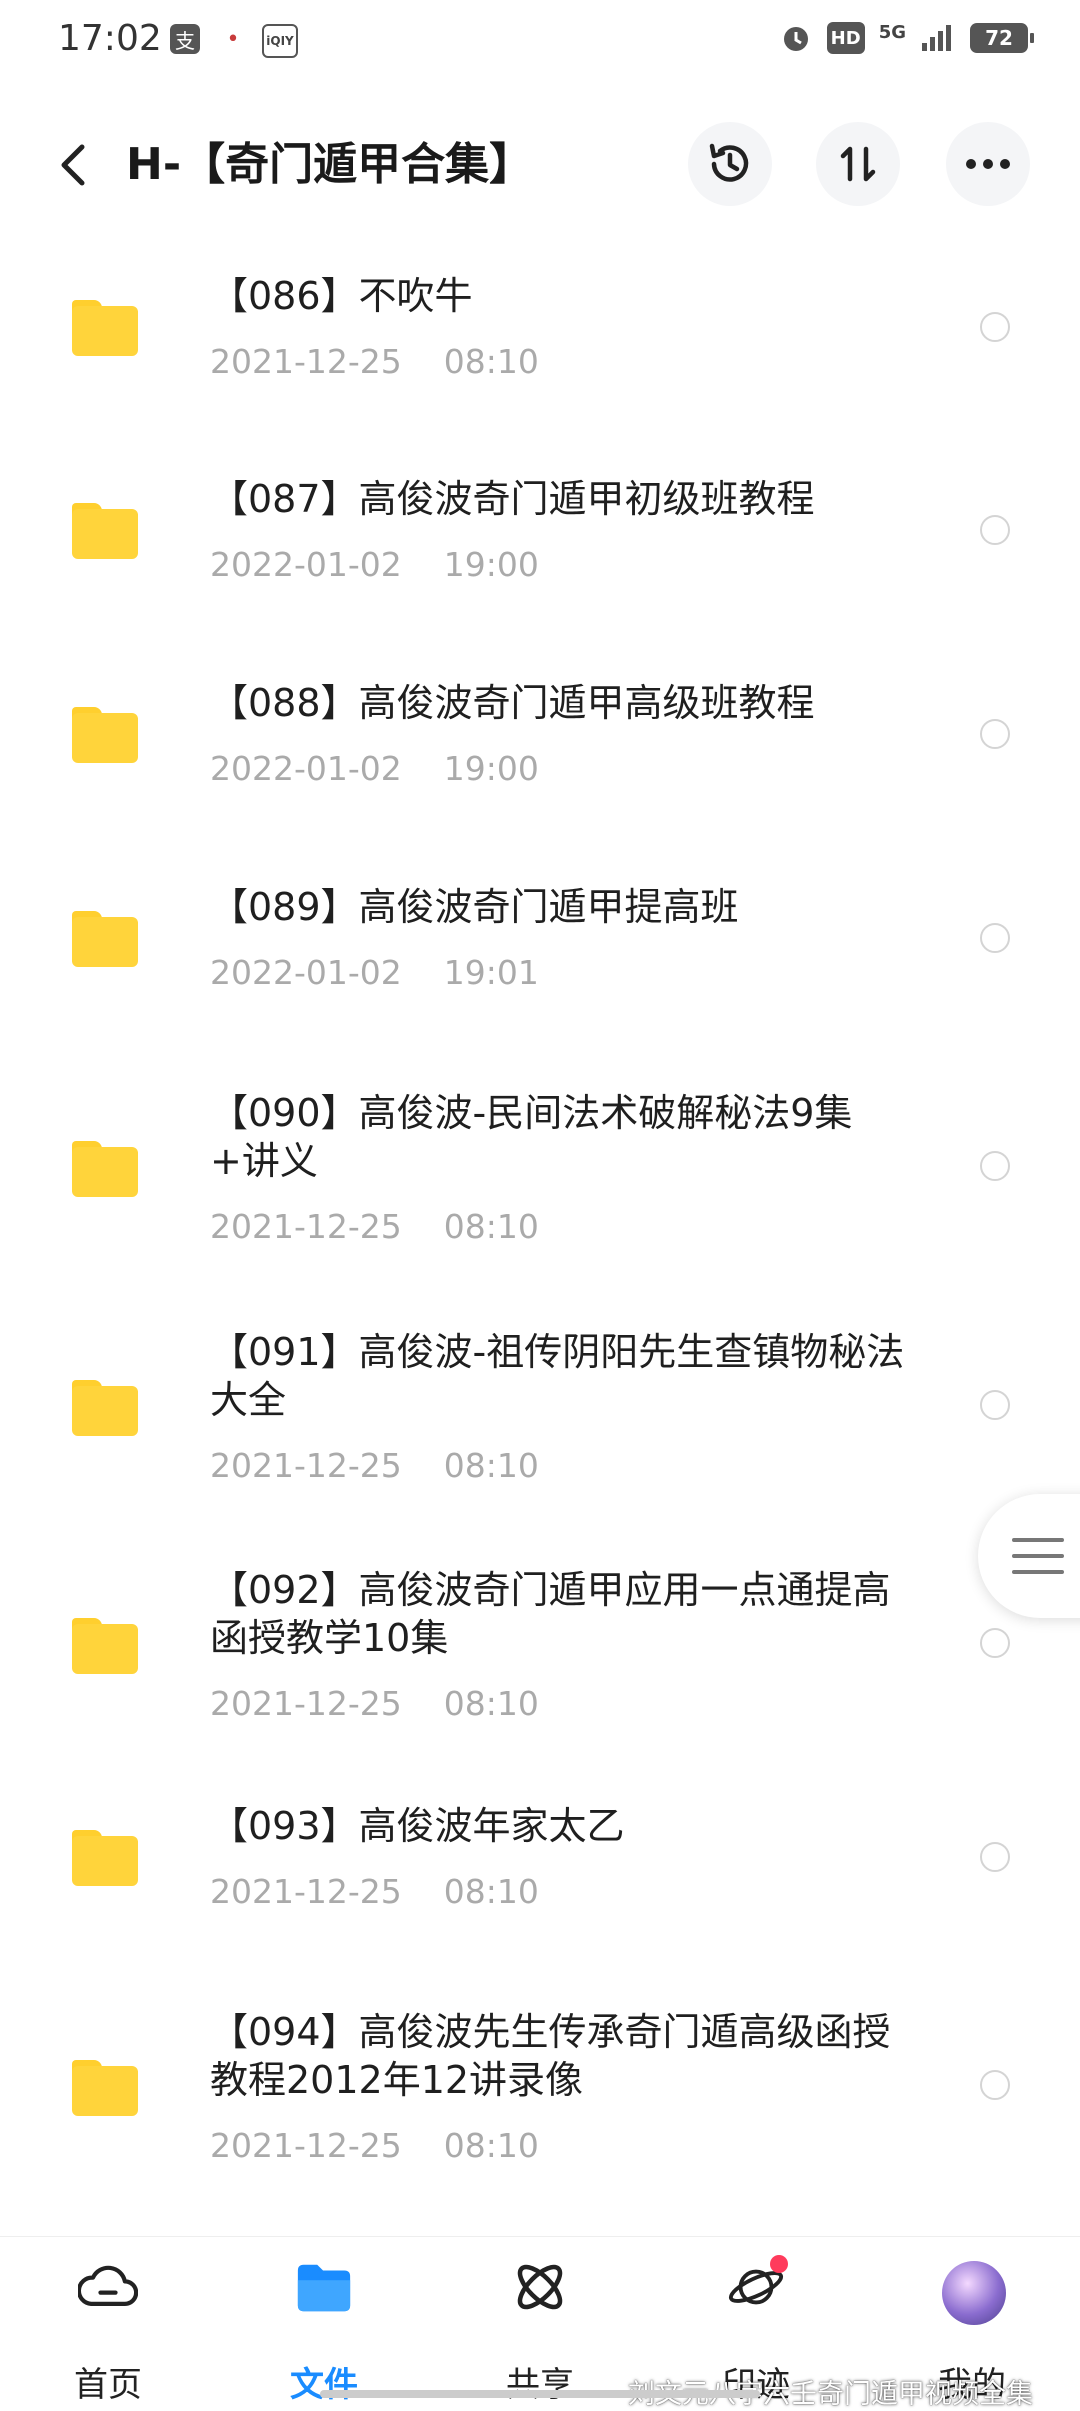 The width and height of the screenshot is (1080, 2411). I want to click on list-item: 【087】高俊波奇门遁甲初级班教程 2022-01-02 19:00, so click(540, 534).